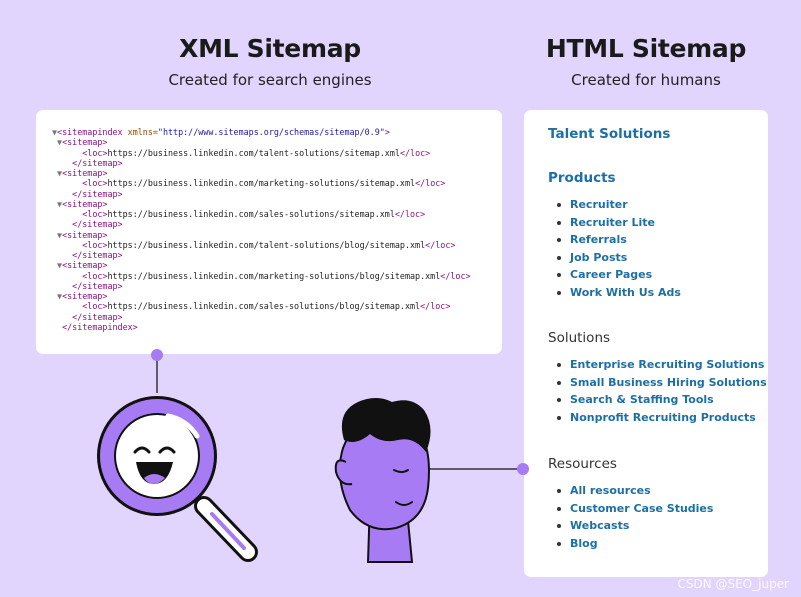 The height and width of the screenshot is (597, 801). I want to click on xml-connector, so click(157, 371).